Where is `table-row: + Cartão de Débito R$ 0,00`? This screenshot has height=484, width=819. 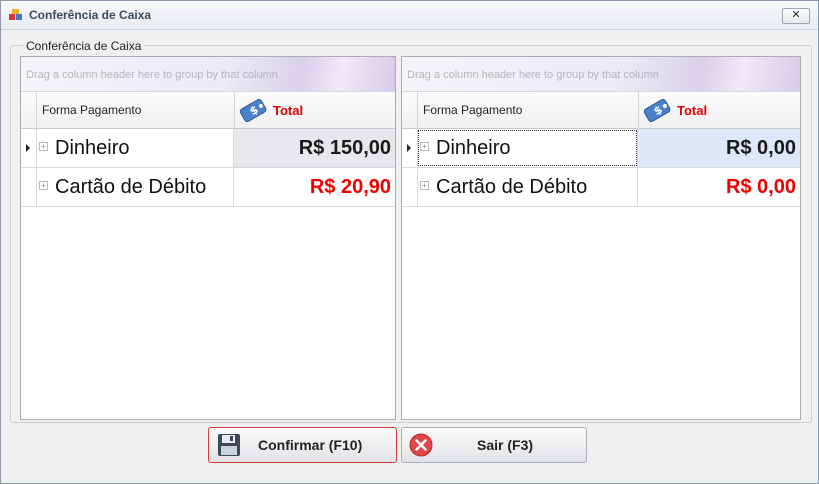 table-row: + Cartão de Débito R$ 0,00 is located at coordinates (601, 187).